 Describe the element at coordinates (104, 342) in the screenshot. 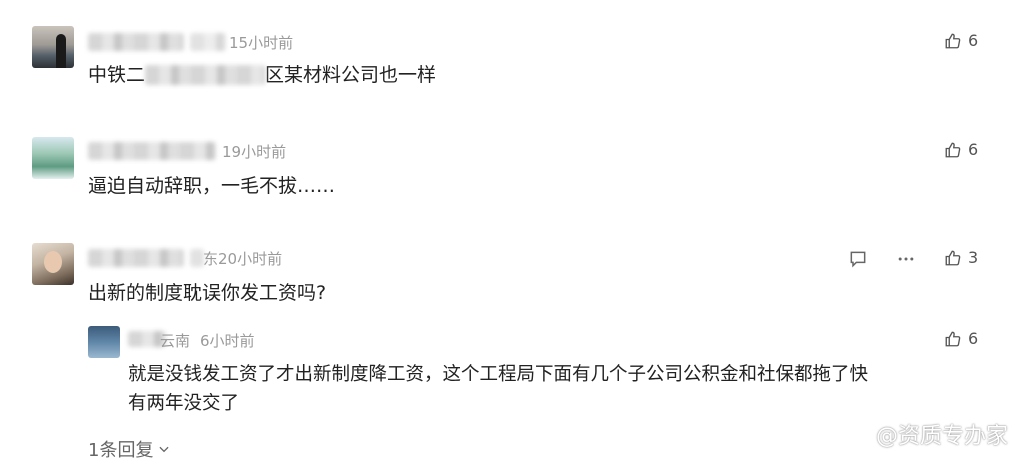

I see `reply-avatar` at that location.